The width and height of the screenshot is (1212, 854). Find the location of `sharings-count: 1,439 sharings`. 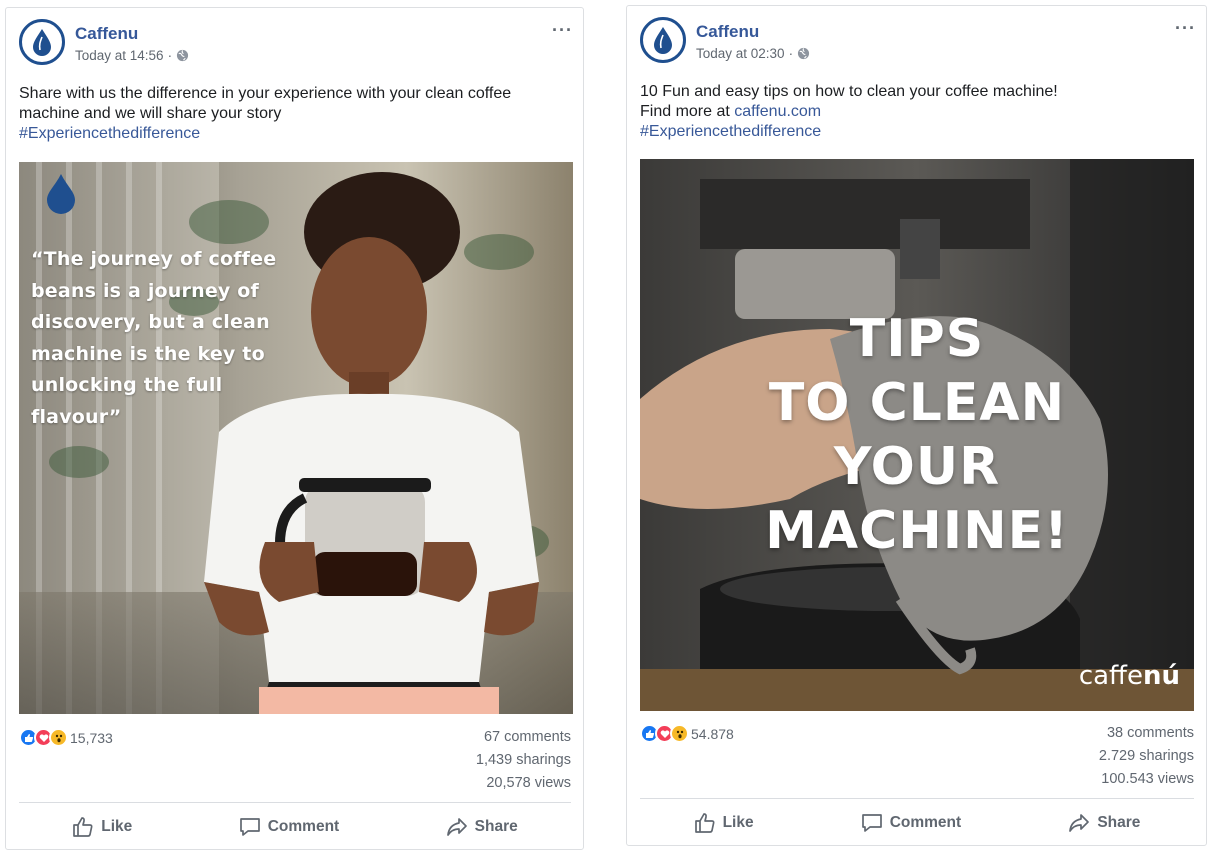

sharings-count: 1,439 sharings is located at coordinates (523, 760).